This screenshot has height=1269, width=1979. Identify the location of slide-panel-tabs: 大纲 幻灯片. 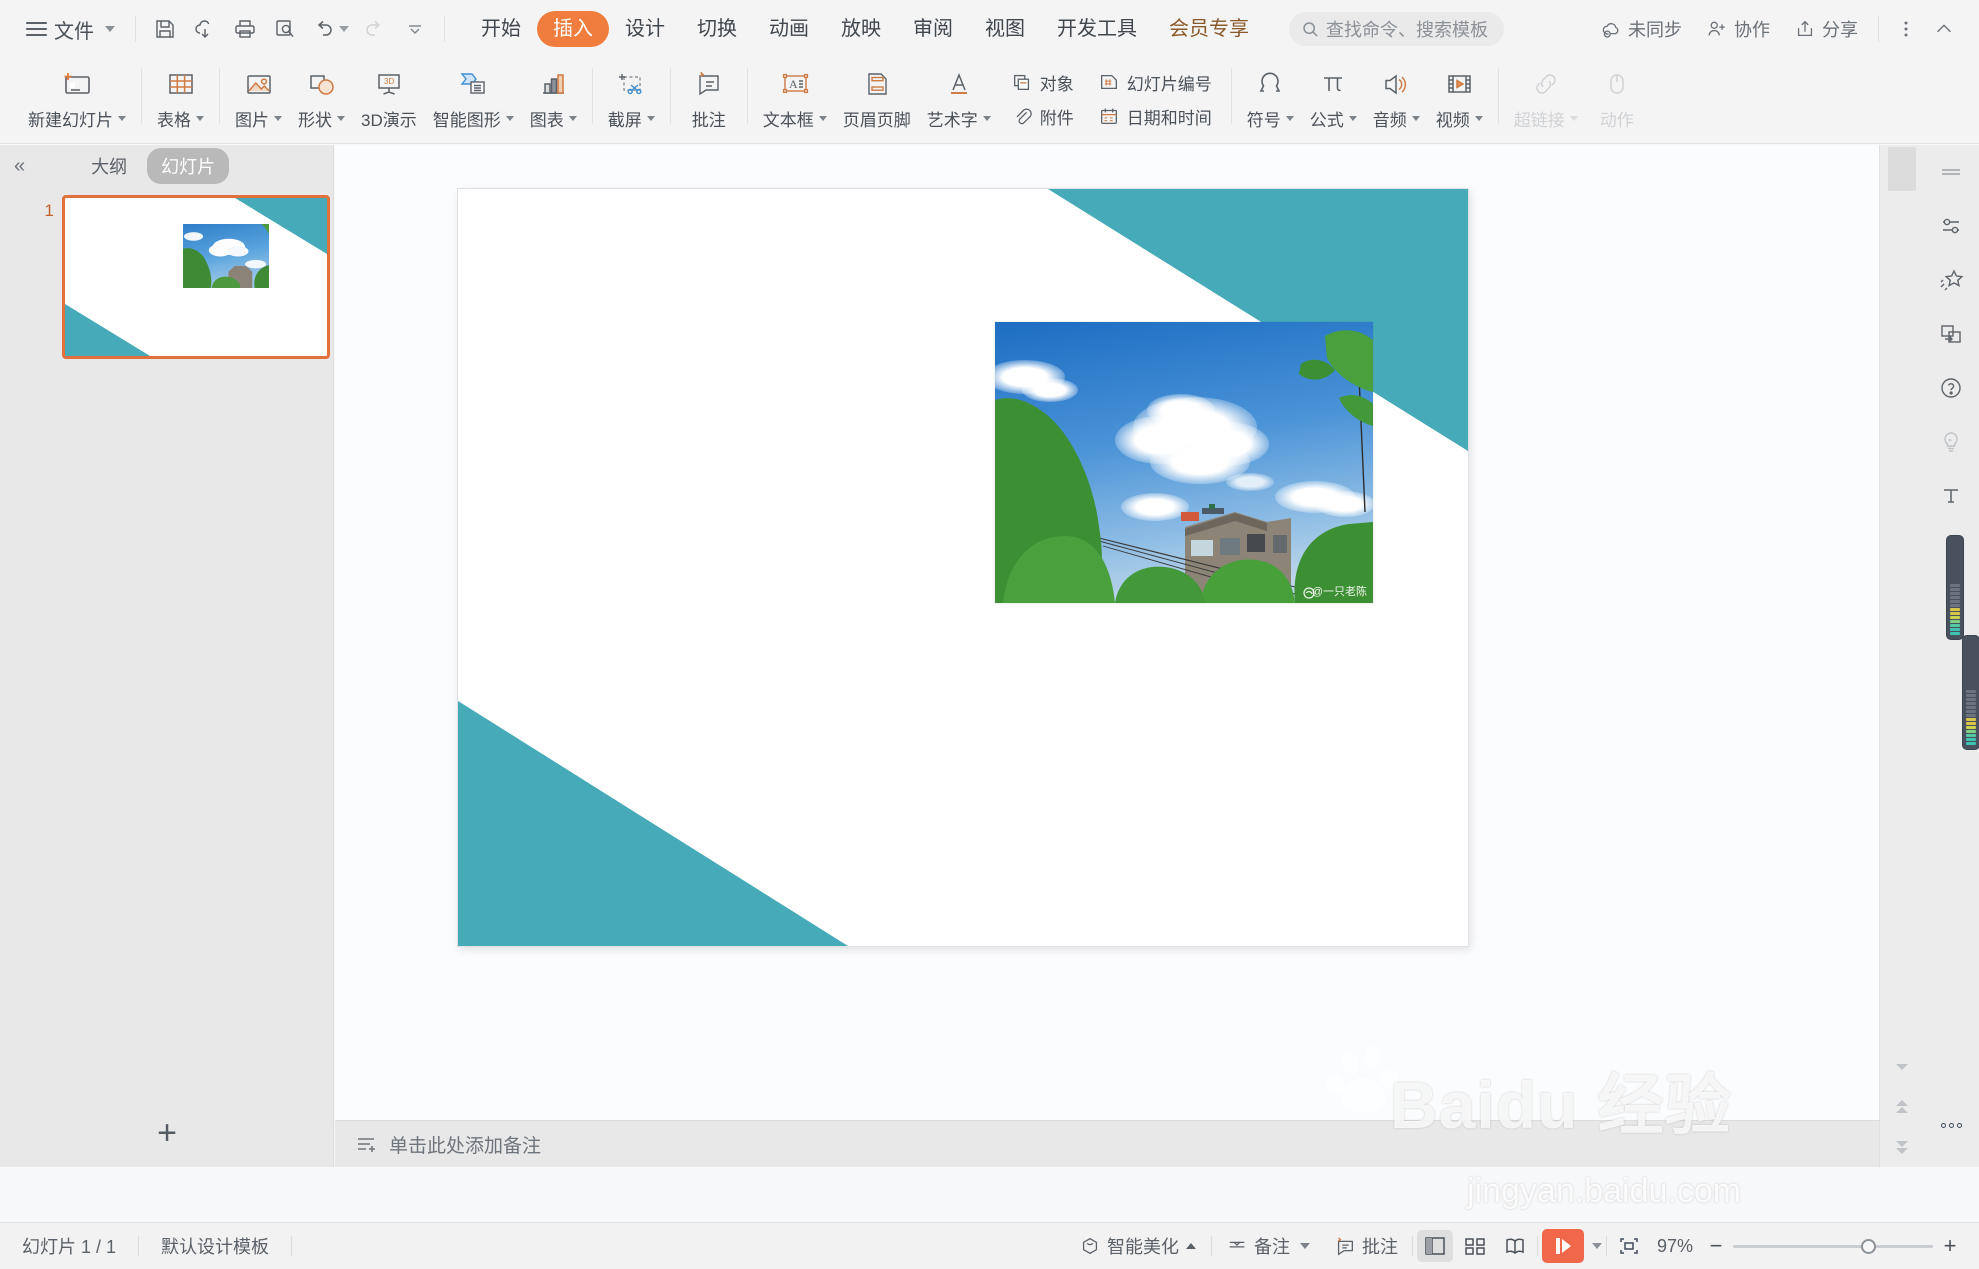
(153, 166).